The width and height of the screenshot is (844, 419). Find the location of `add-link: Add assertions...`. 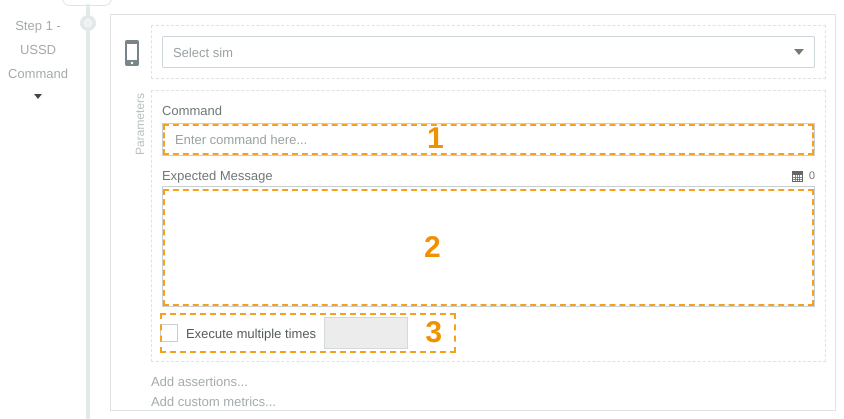

add-link: Add assertions... is located at coordinates (199, 381).